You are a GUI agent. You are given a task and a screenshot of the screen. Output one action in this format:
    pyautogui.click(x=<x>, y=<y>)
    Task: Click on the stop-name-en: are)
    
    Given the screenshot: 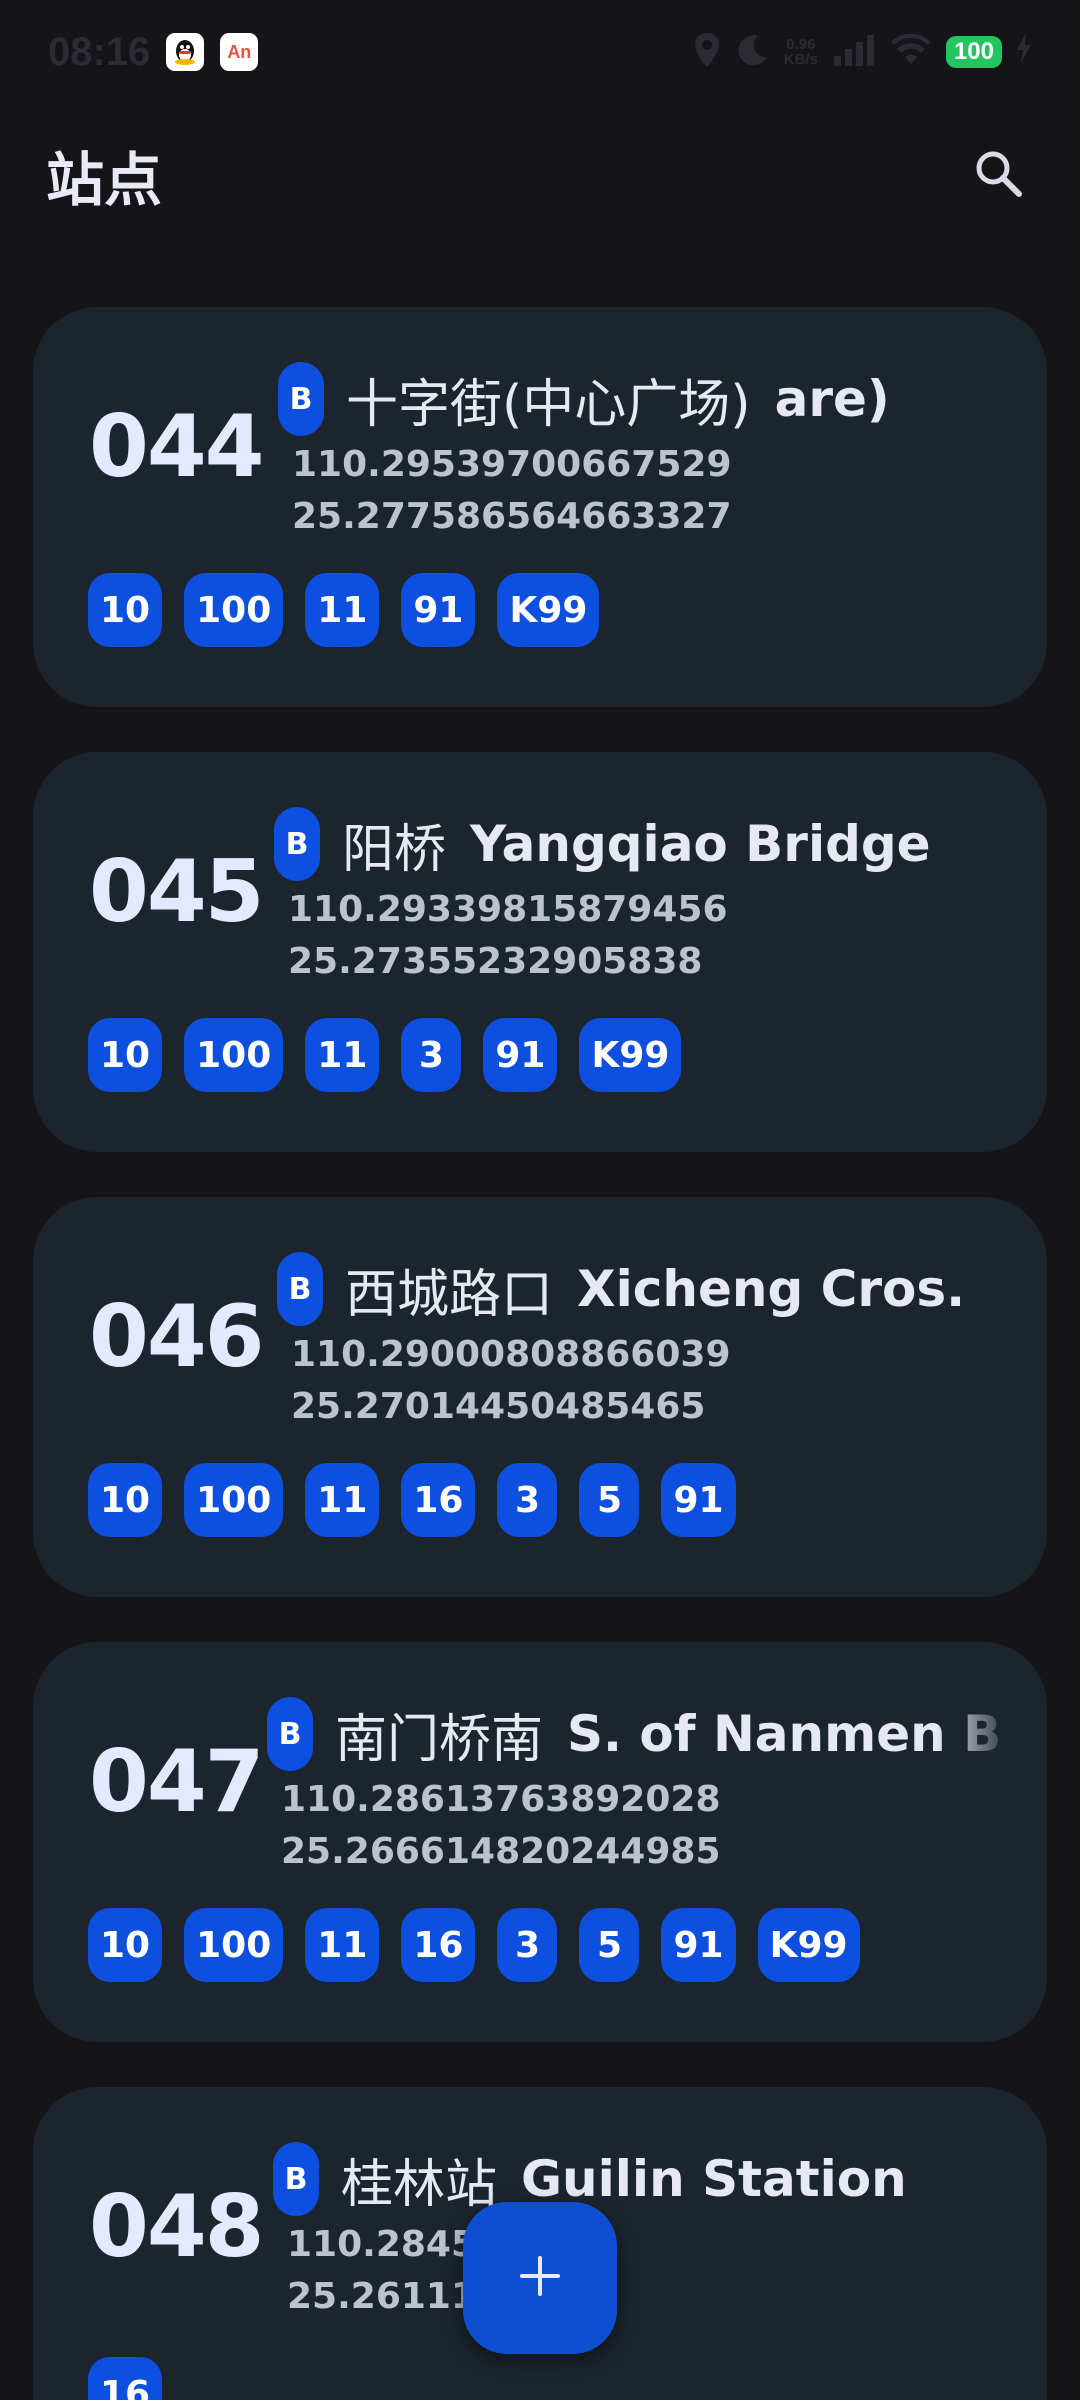 What is the action you would take?
    pyautogui.click(x=832, y=399)
    